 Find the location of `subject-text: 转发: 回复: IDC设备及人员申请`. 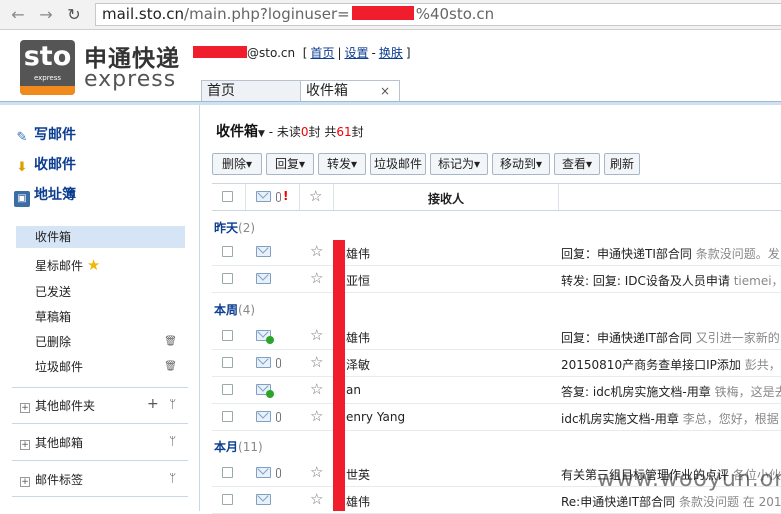

subject-text: 转发: 回复: IDC设备及人员申请 is located at coordinates (645, 281).